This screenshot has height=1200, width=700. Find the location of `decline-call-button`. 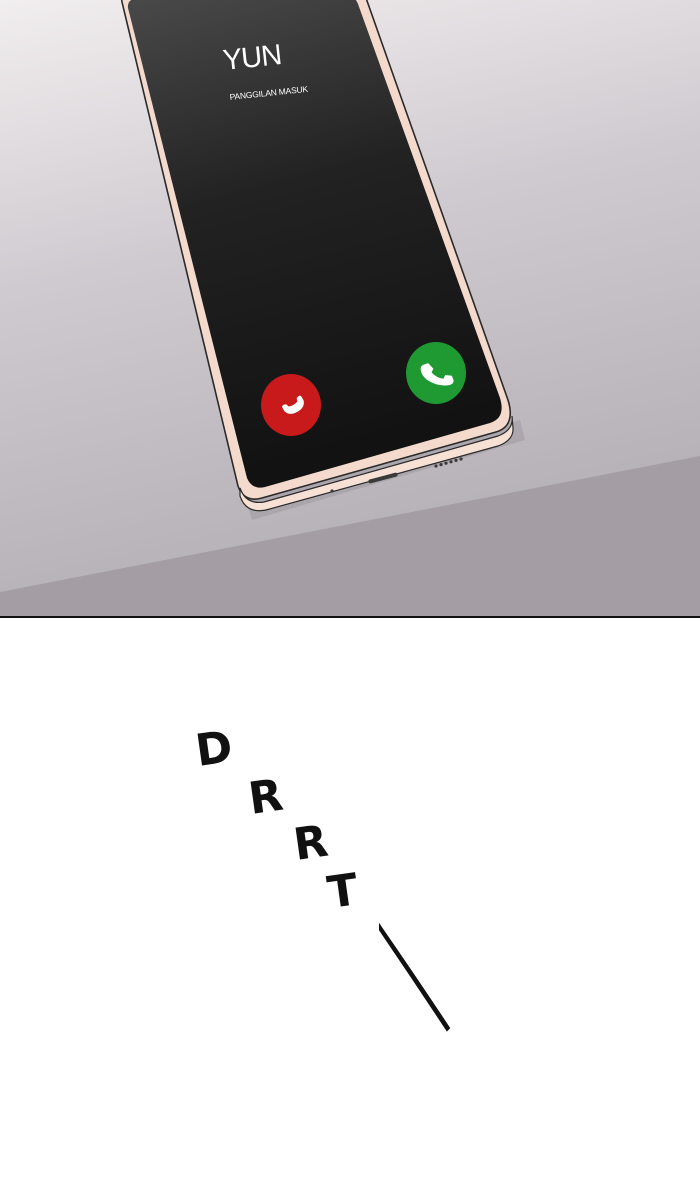

decline-call-button is located at coordinates (291, 405).